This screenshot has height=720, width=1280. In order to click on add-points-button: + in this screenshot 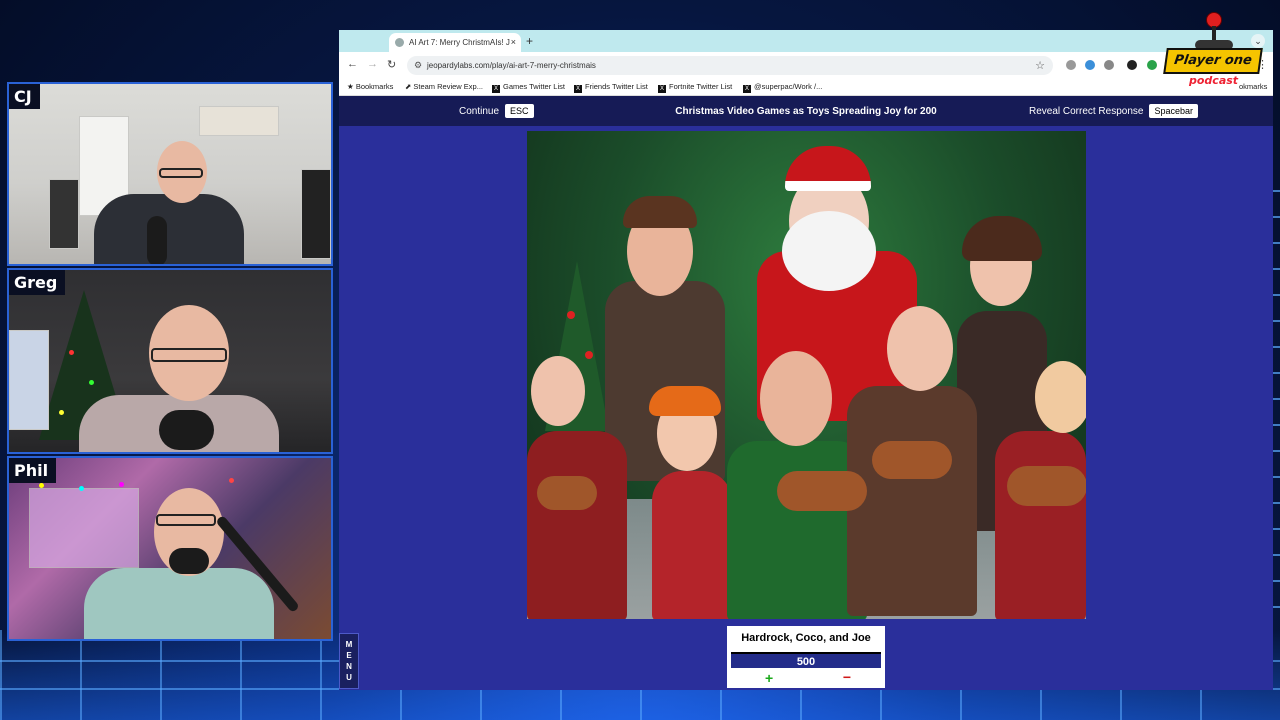, I will do `click(769, 678)`.